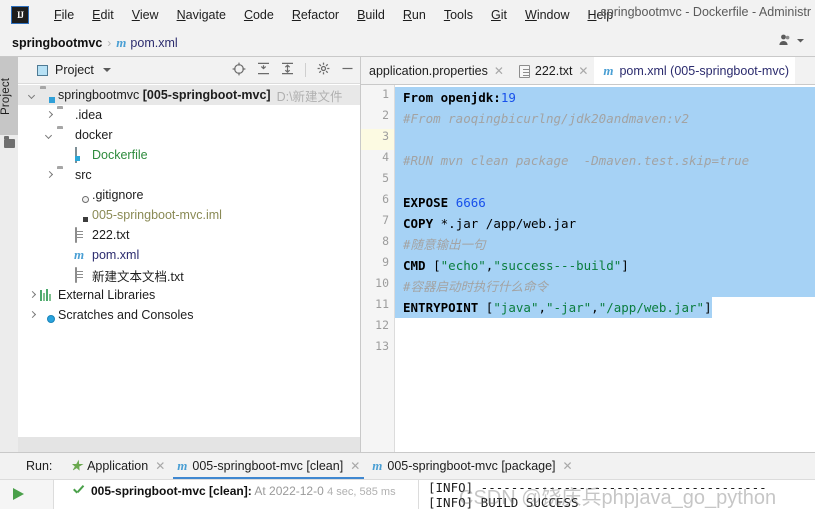 This screenshot has width=815, height=509. Describe the element at coordinates (287, 70) in the screenshot. I see `collapse-all-icon` at that location.